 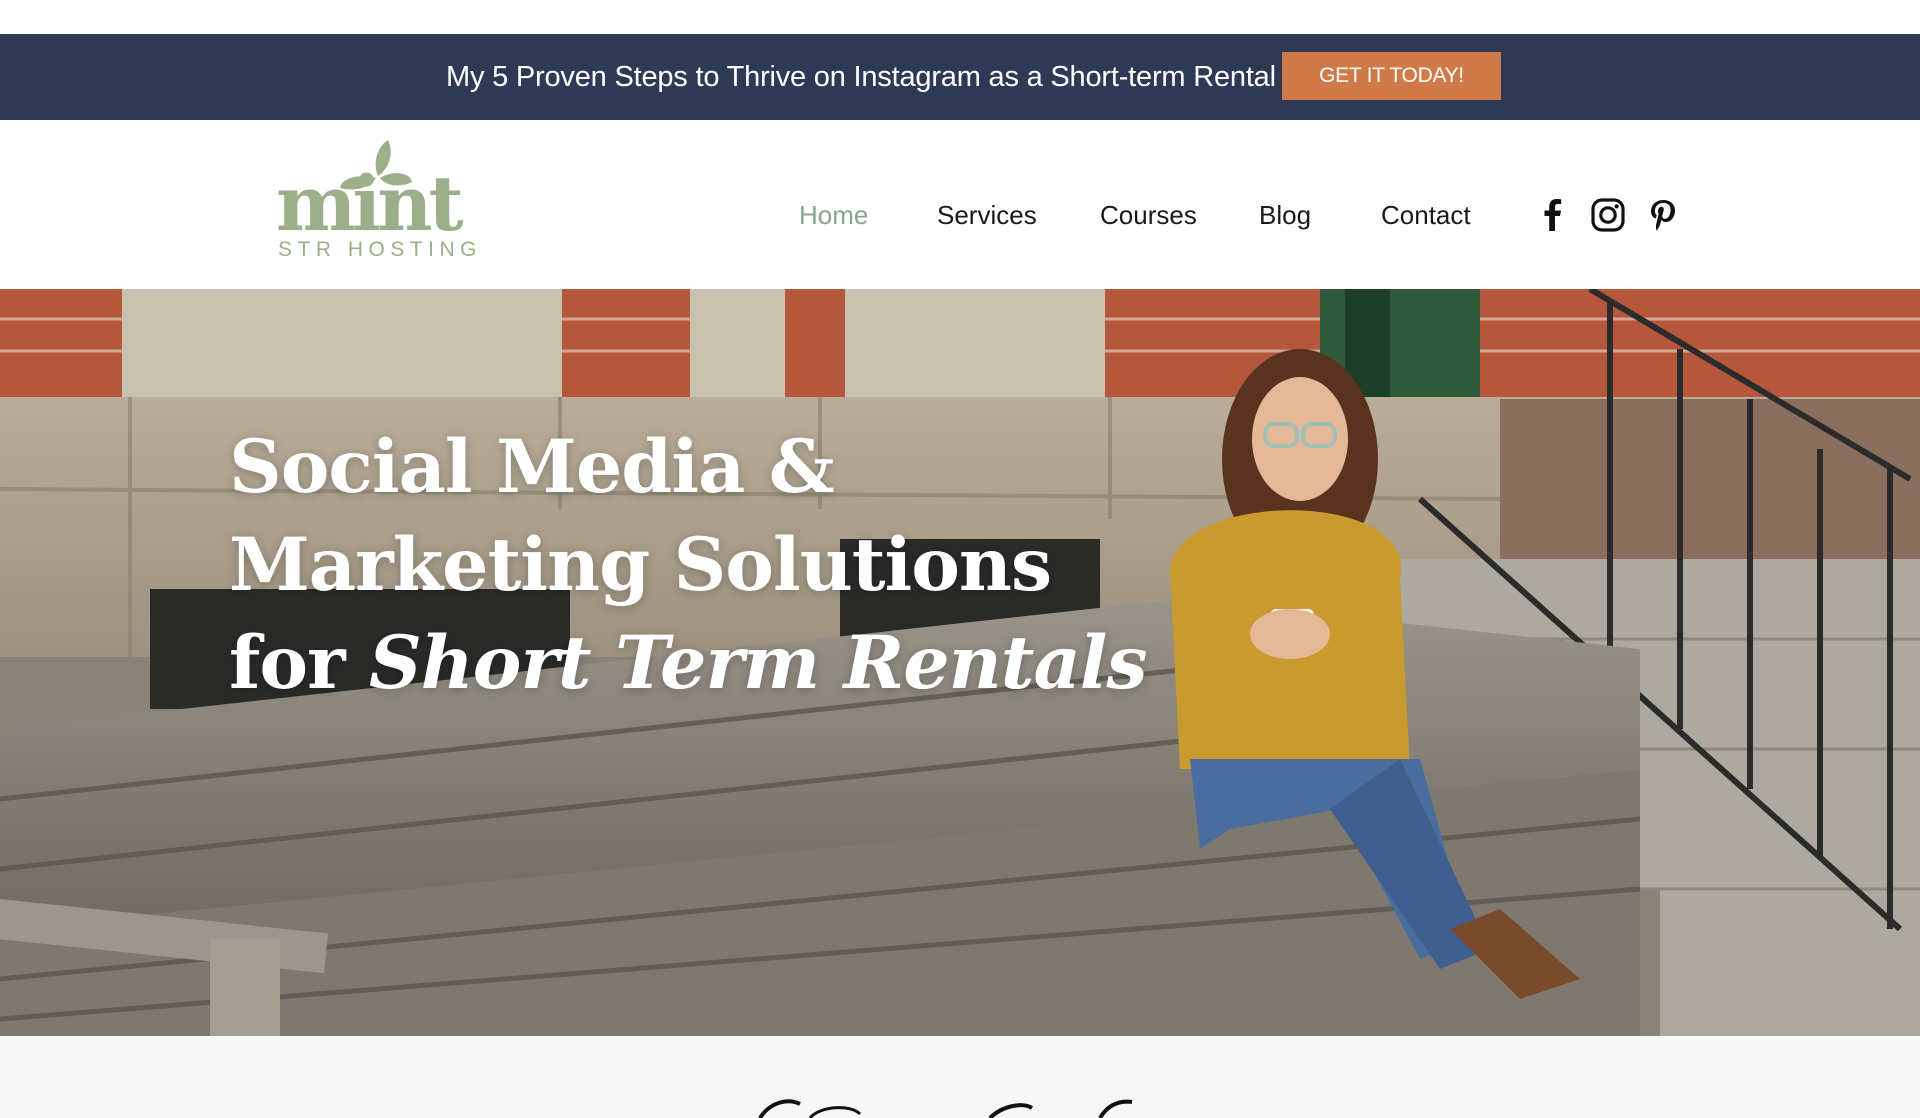 I want to click on nav-courses: Courses, so click(x=1148, y=215).